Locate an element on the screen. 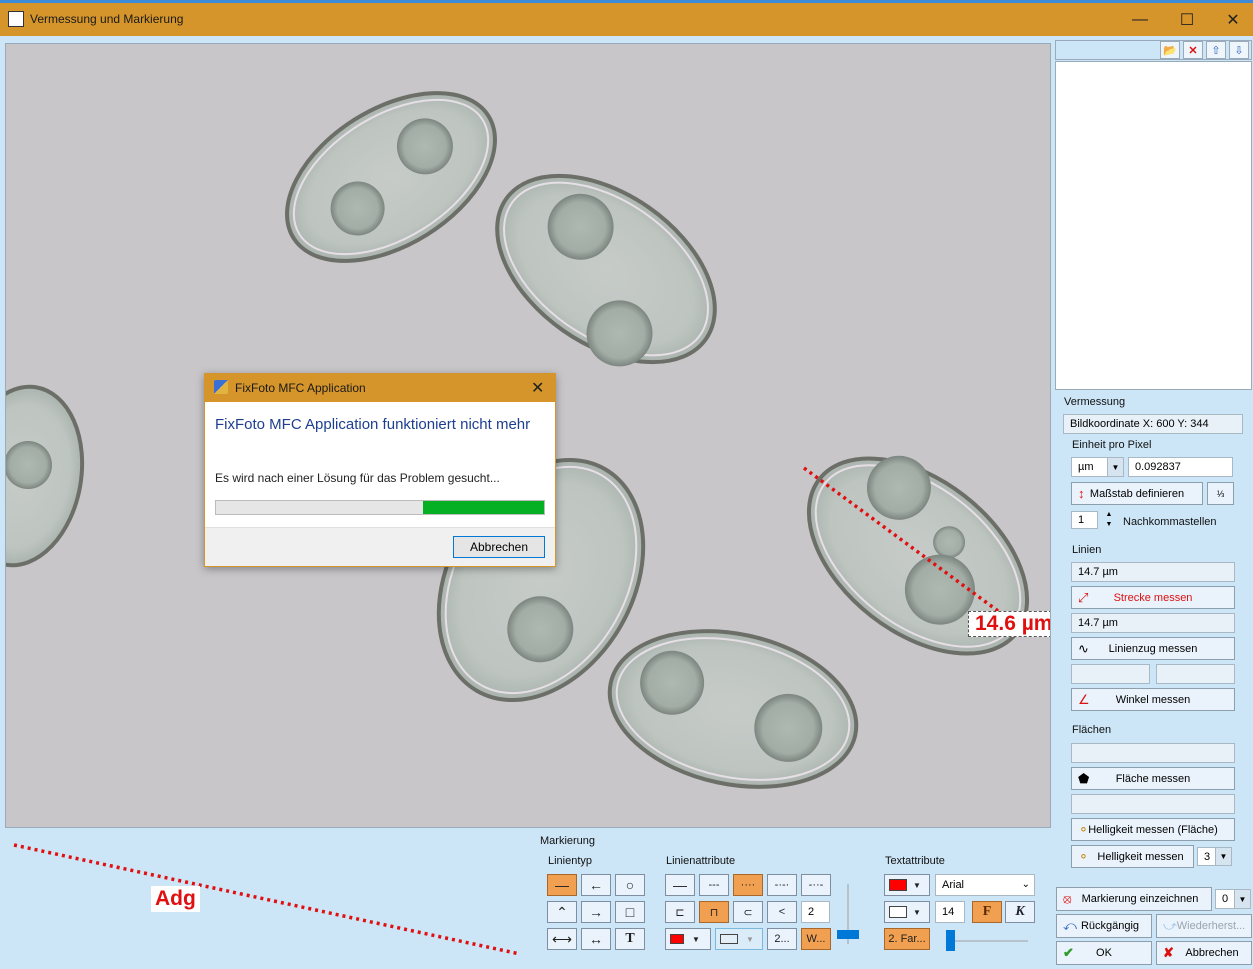  cap-round-icon: ⊂ is located at coordinates (748, 912).